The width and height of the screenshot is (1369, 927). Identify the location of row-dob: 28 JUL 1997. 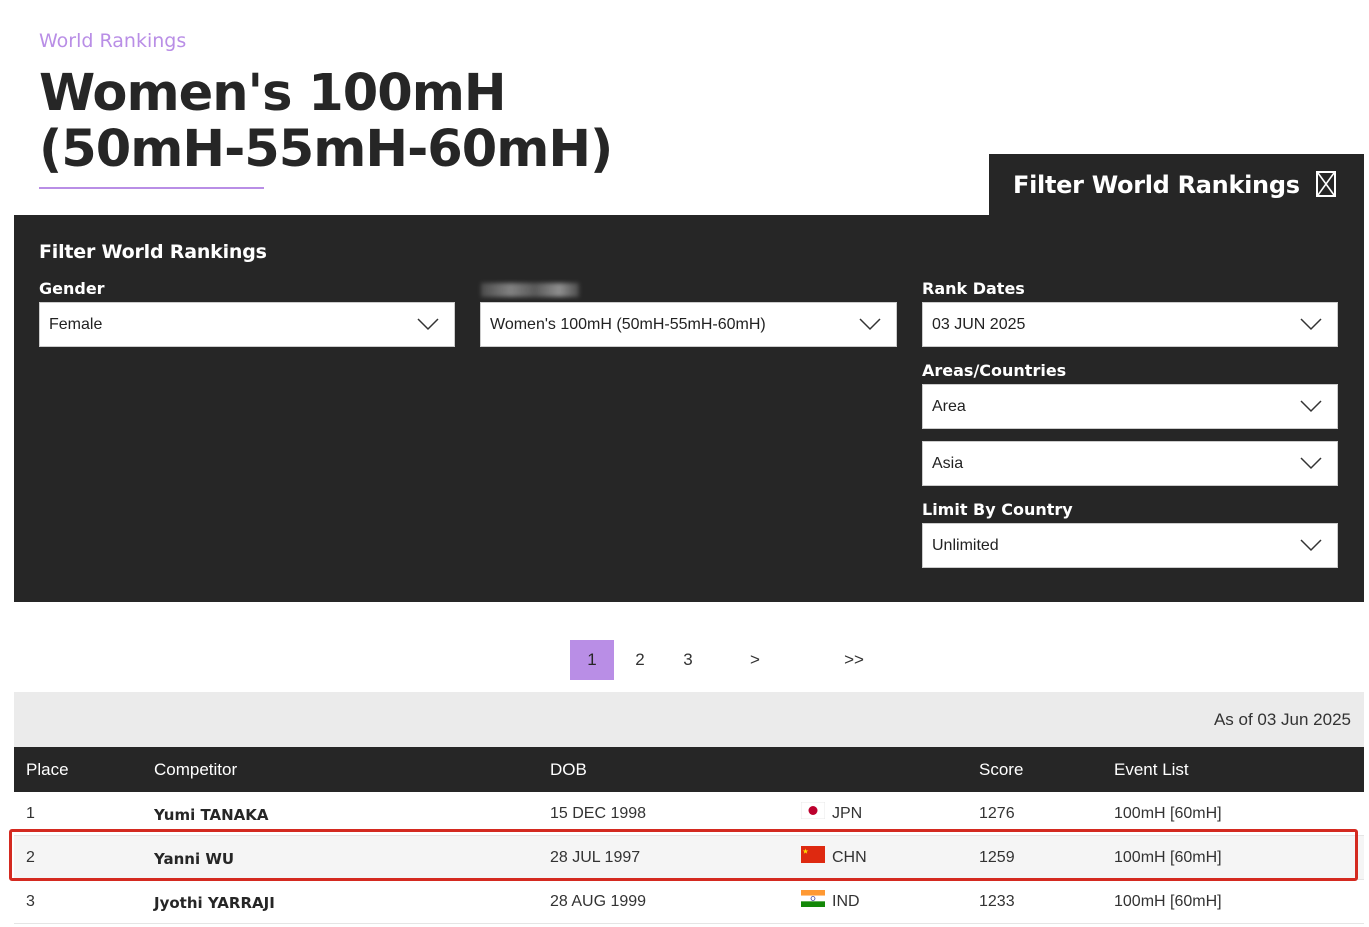
(595, 857).